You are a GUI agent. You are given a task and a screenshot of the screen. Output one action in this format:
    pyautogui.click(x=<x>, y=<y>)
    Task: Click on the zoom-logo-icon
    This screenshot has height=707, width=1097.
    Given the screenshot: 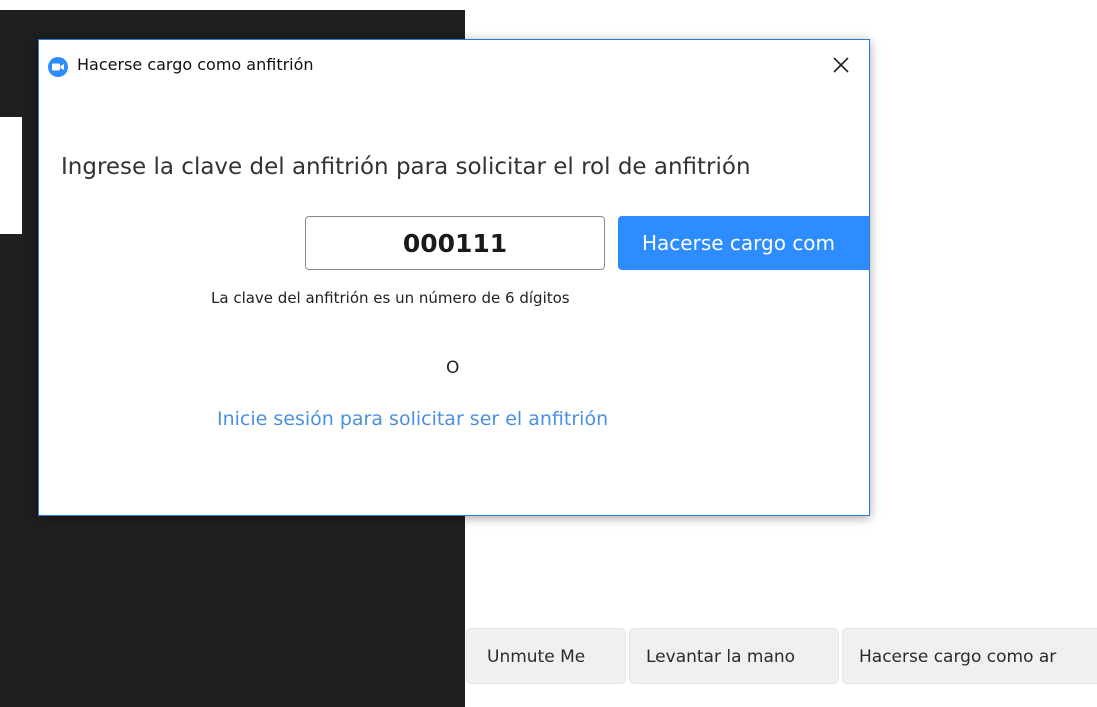 What is the action you would take?
    pyautogui.click(x=58, y=67)
    